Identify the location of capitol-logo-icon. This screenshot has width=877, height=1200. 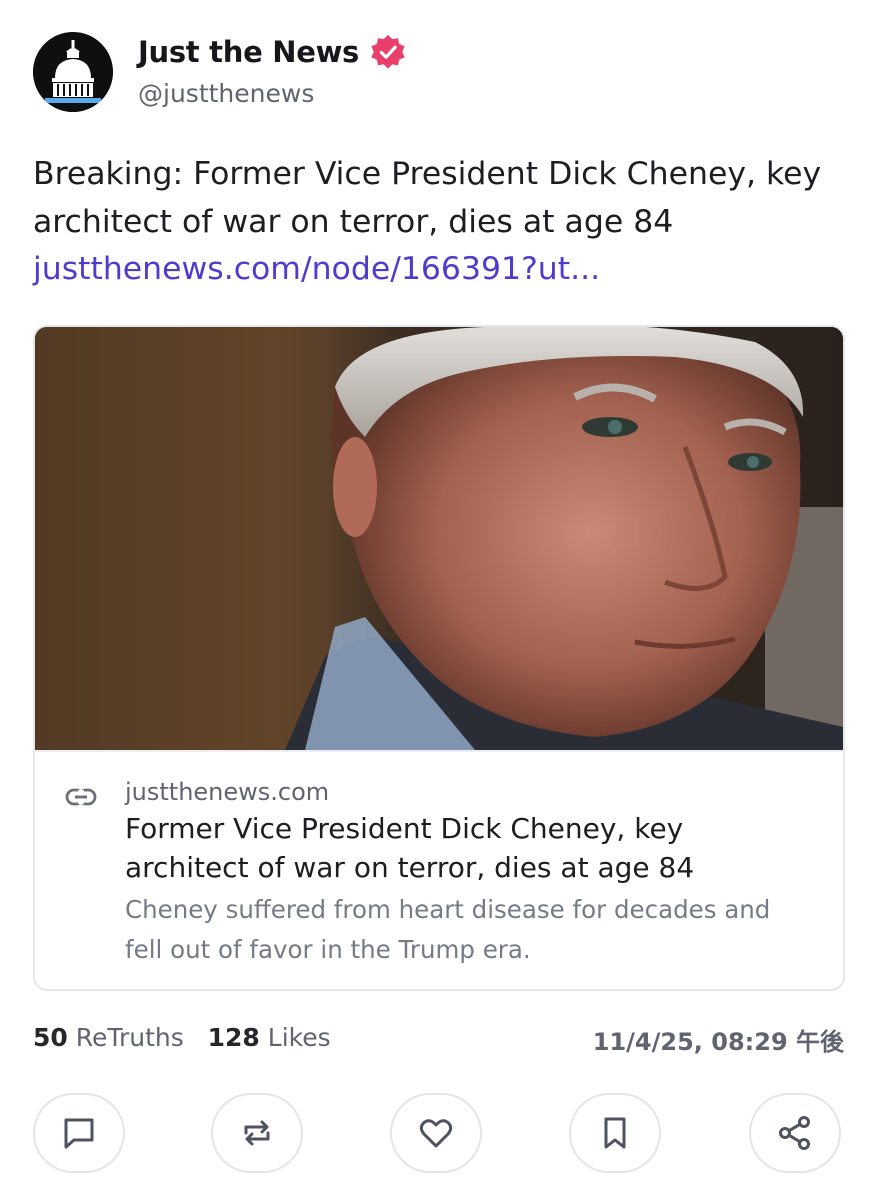
(73, 72).